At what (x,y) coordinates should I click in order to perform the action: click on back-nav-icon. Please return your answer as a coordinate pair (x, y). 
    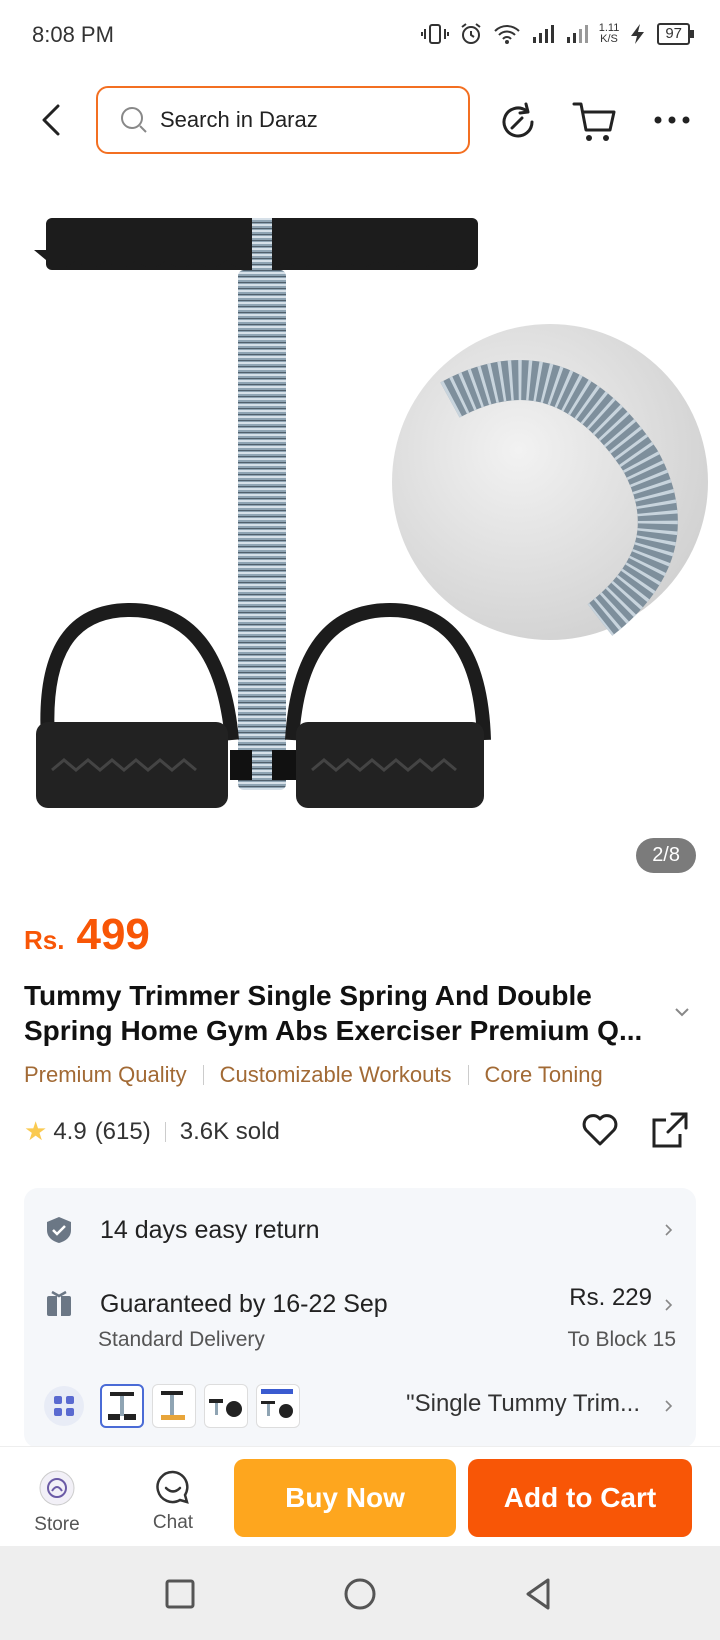
    Looking at the image, I should click on (538, 1594).